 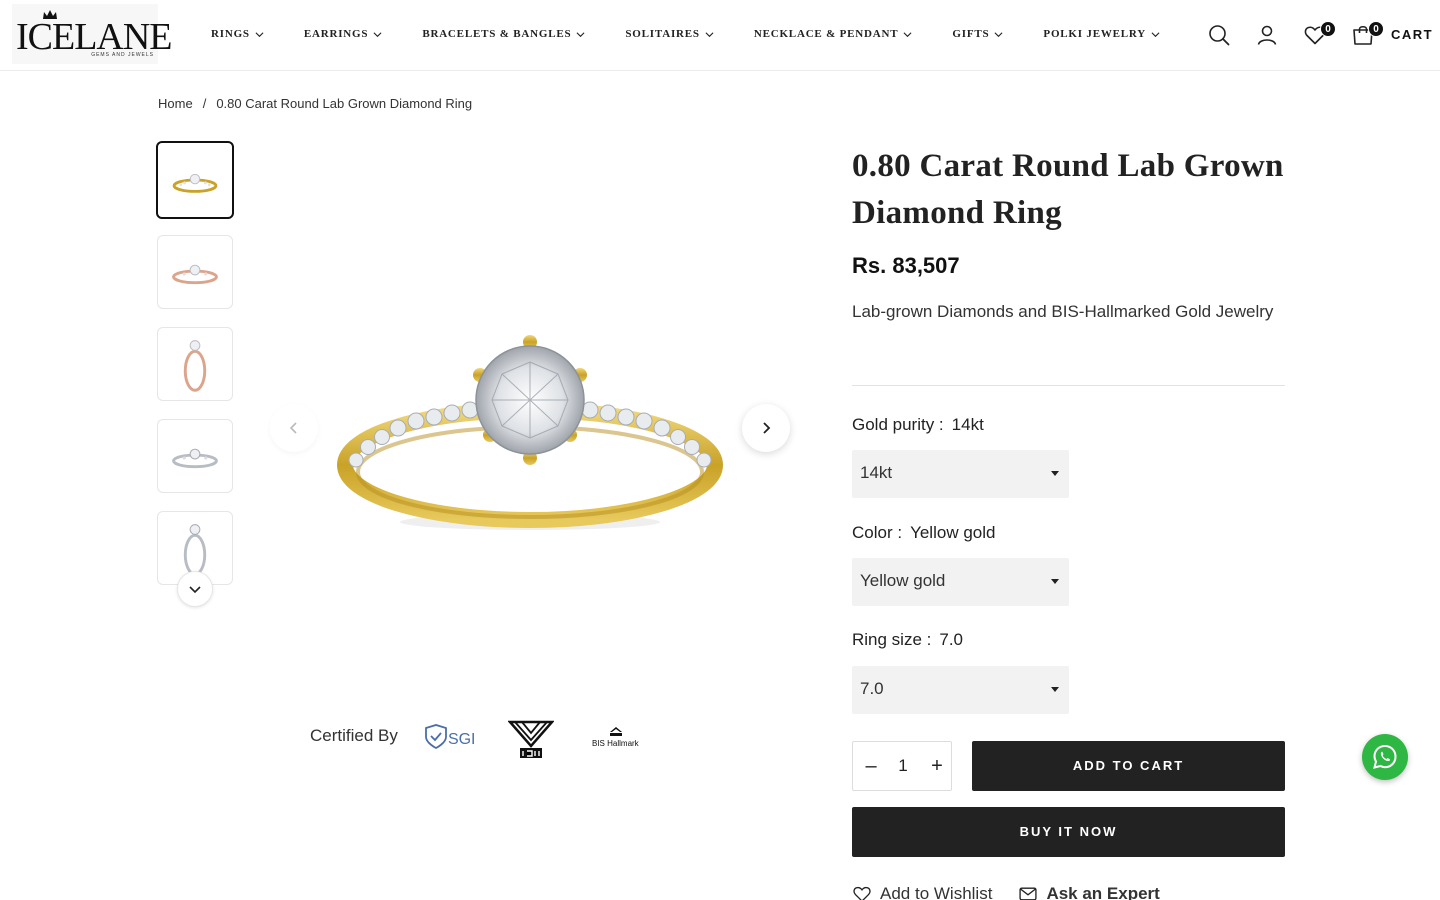 What do you see at coordinates (1068, 832) in the screenshot?
I see `buy-it-now-button: BUY IT NOW` at bounding box center [1068, 832].